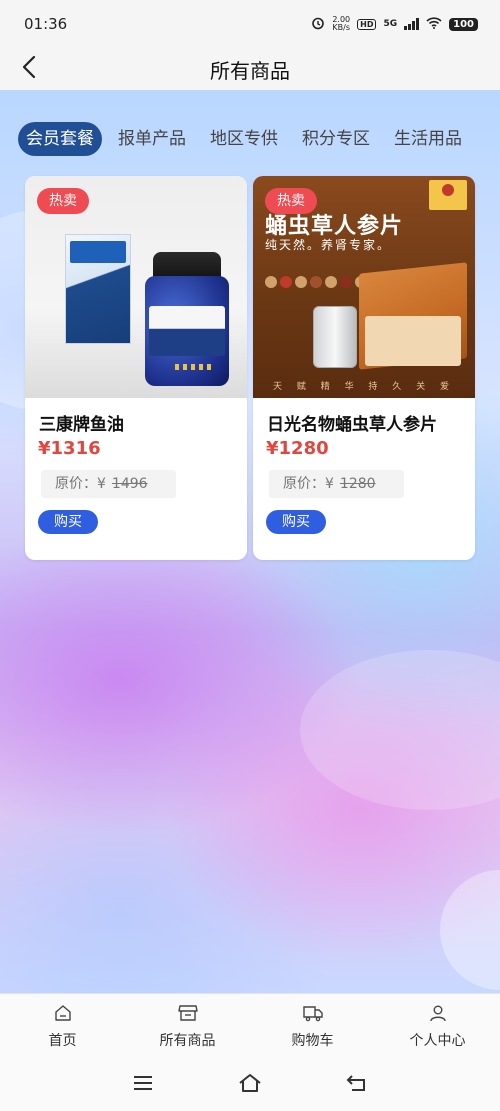 This screenshot has width=500, height=1111. I want to click on signal-icon, so click(412, 24).